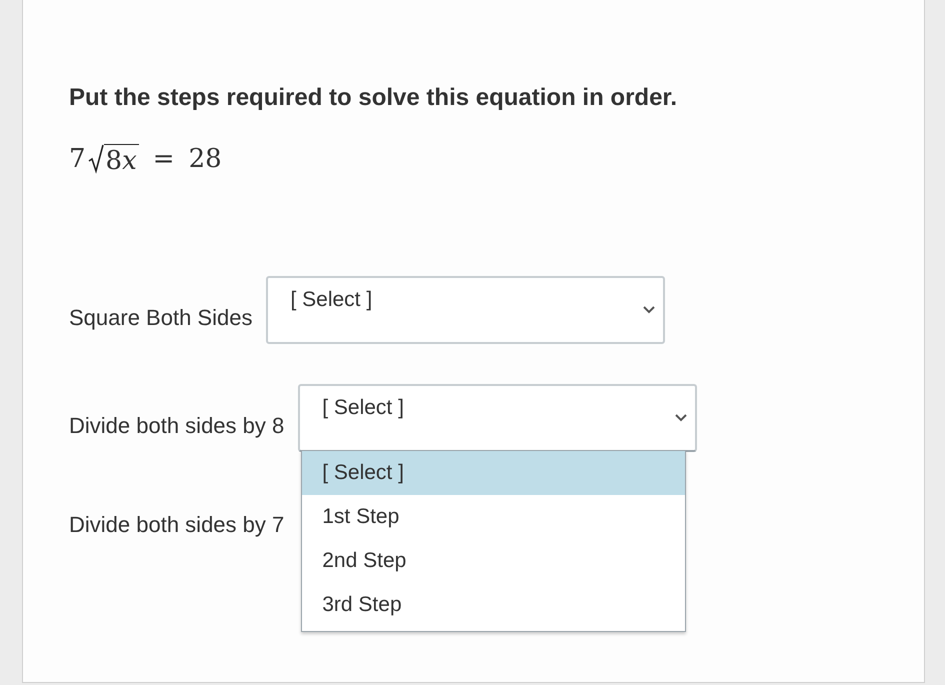 The width and height of the screenshot is (945, 685). What do you see at coordinates (494, 561) in the screenshot?
I see `dropdown-option: 2nd Step` at bounding box center [494, 561].